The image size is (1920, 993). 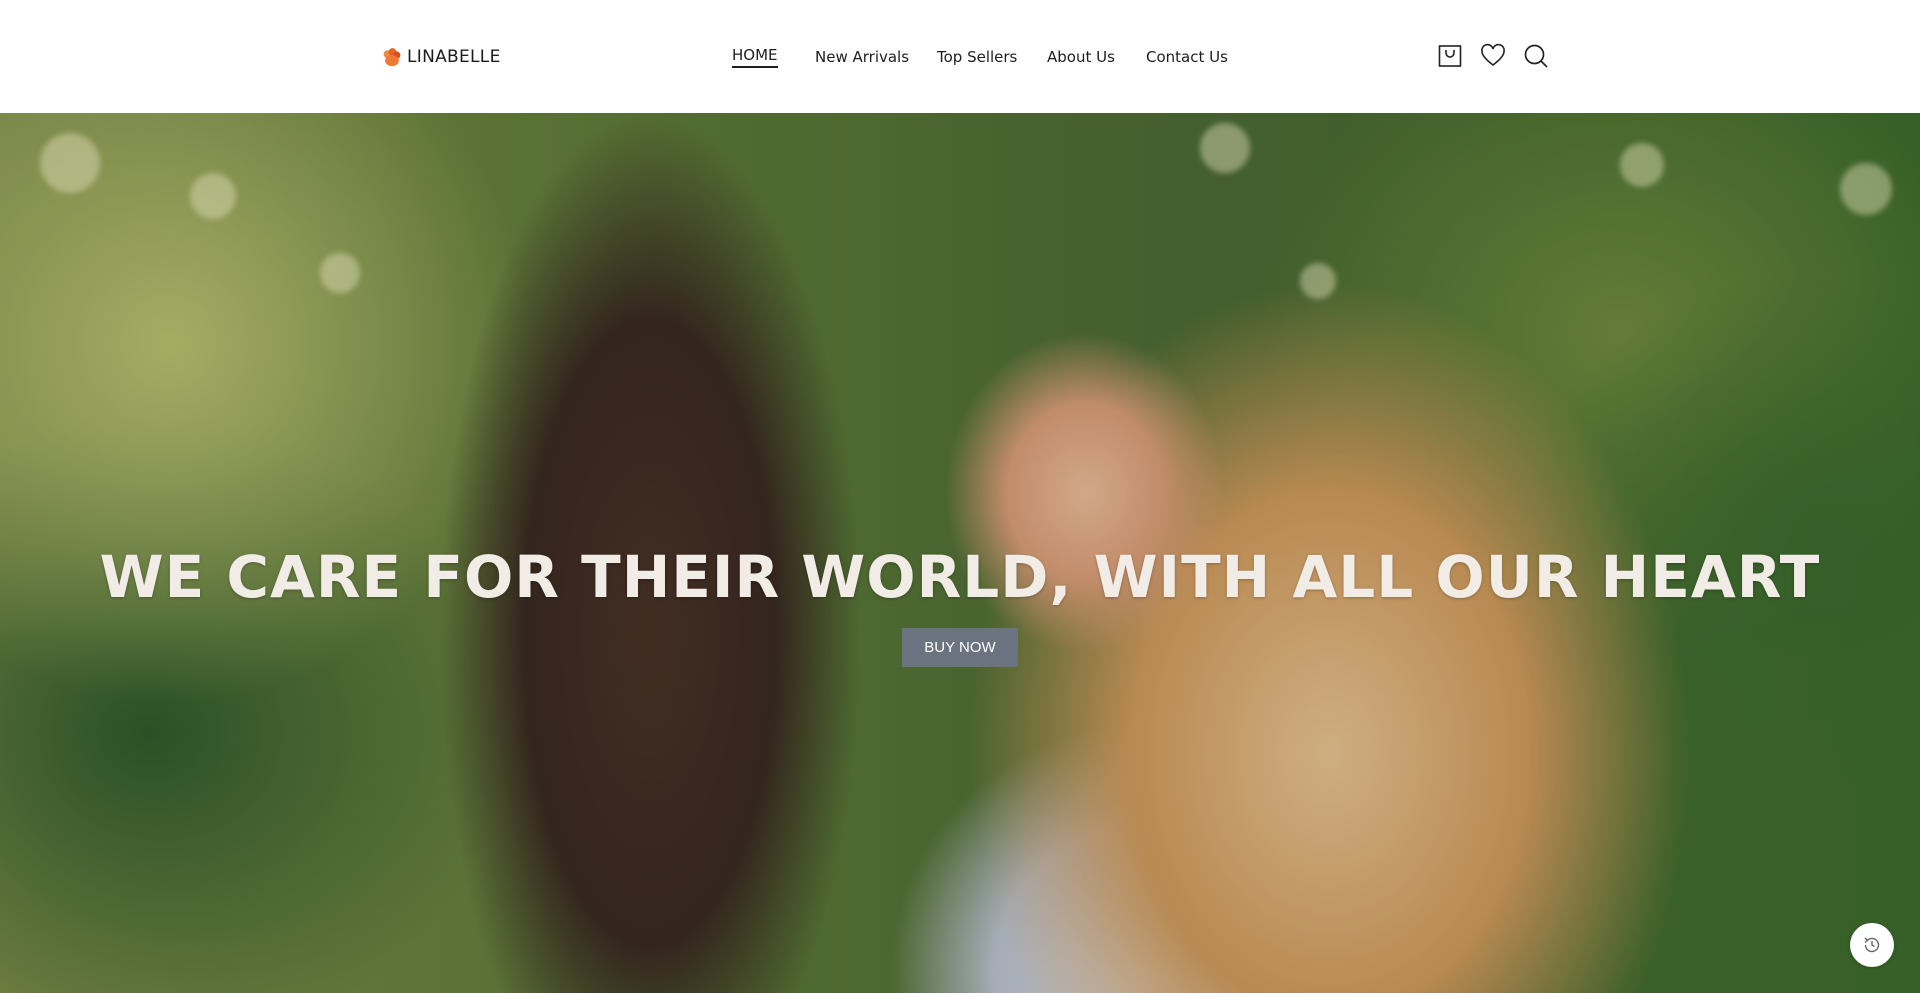 What do you see at coordinates (977, 57) in the screenshot?
I see `nav-top-sellers: Top Sellers` at bounding box center [977, 57].